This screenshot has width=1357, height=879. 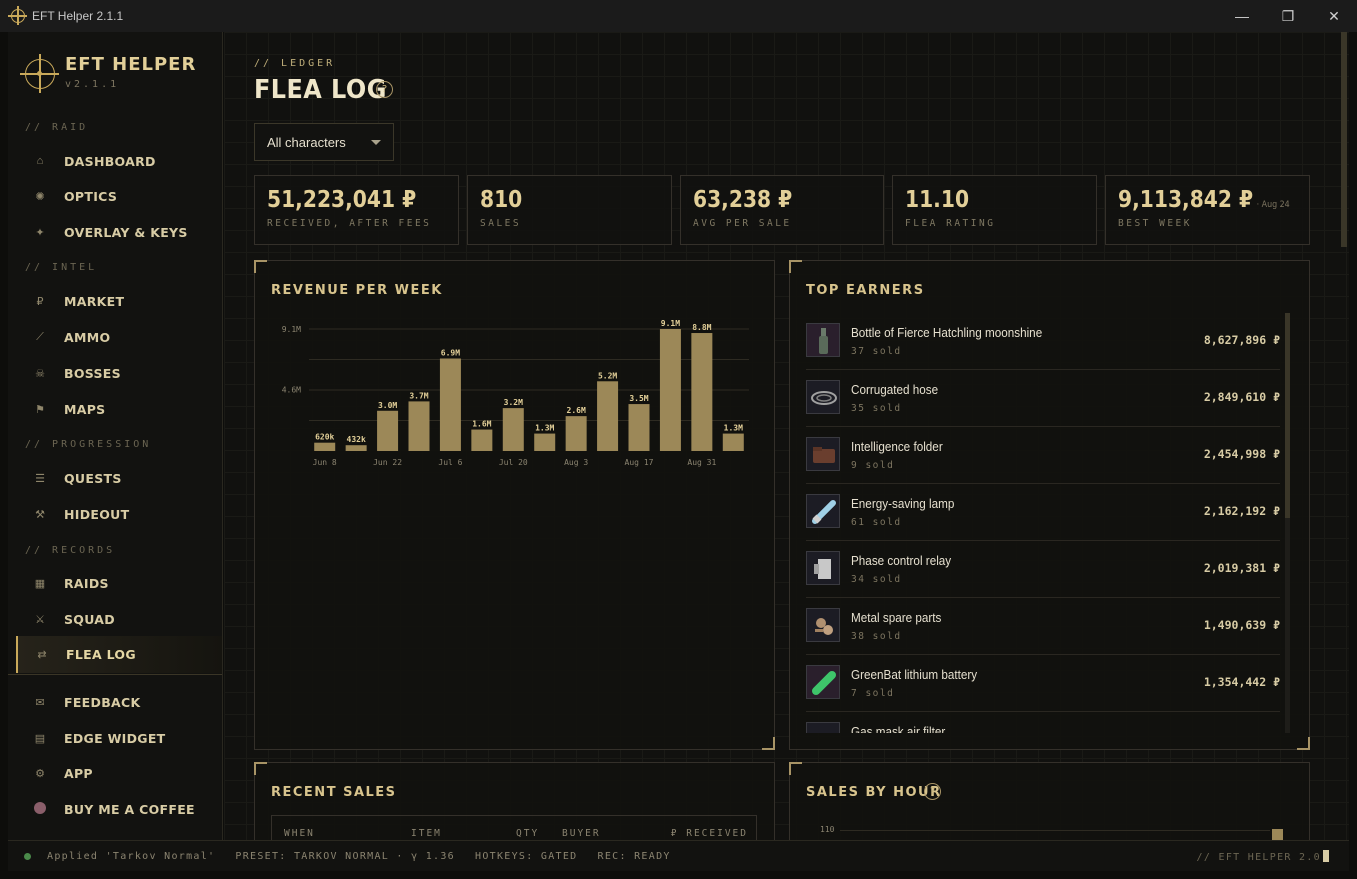 I want to click on stat-value: 810, so click(x=501, y=200).